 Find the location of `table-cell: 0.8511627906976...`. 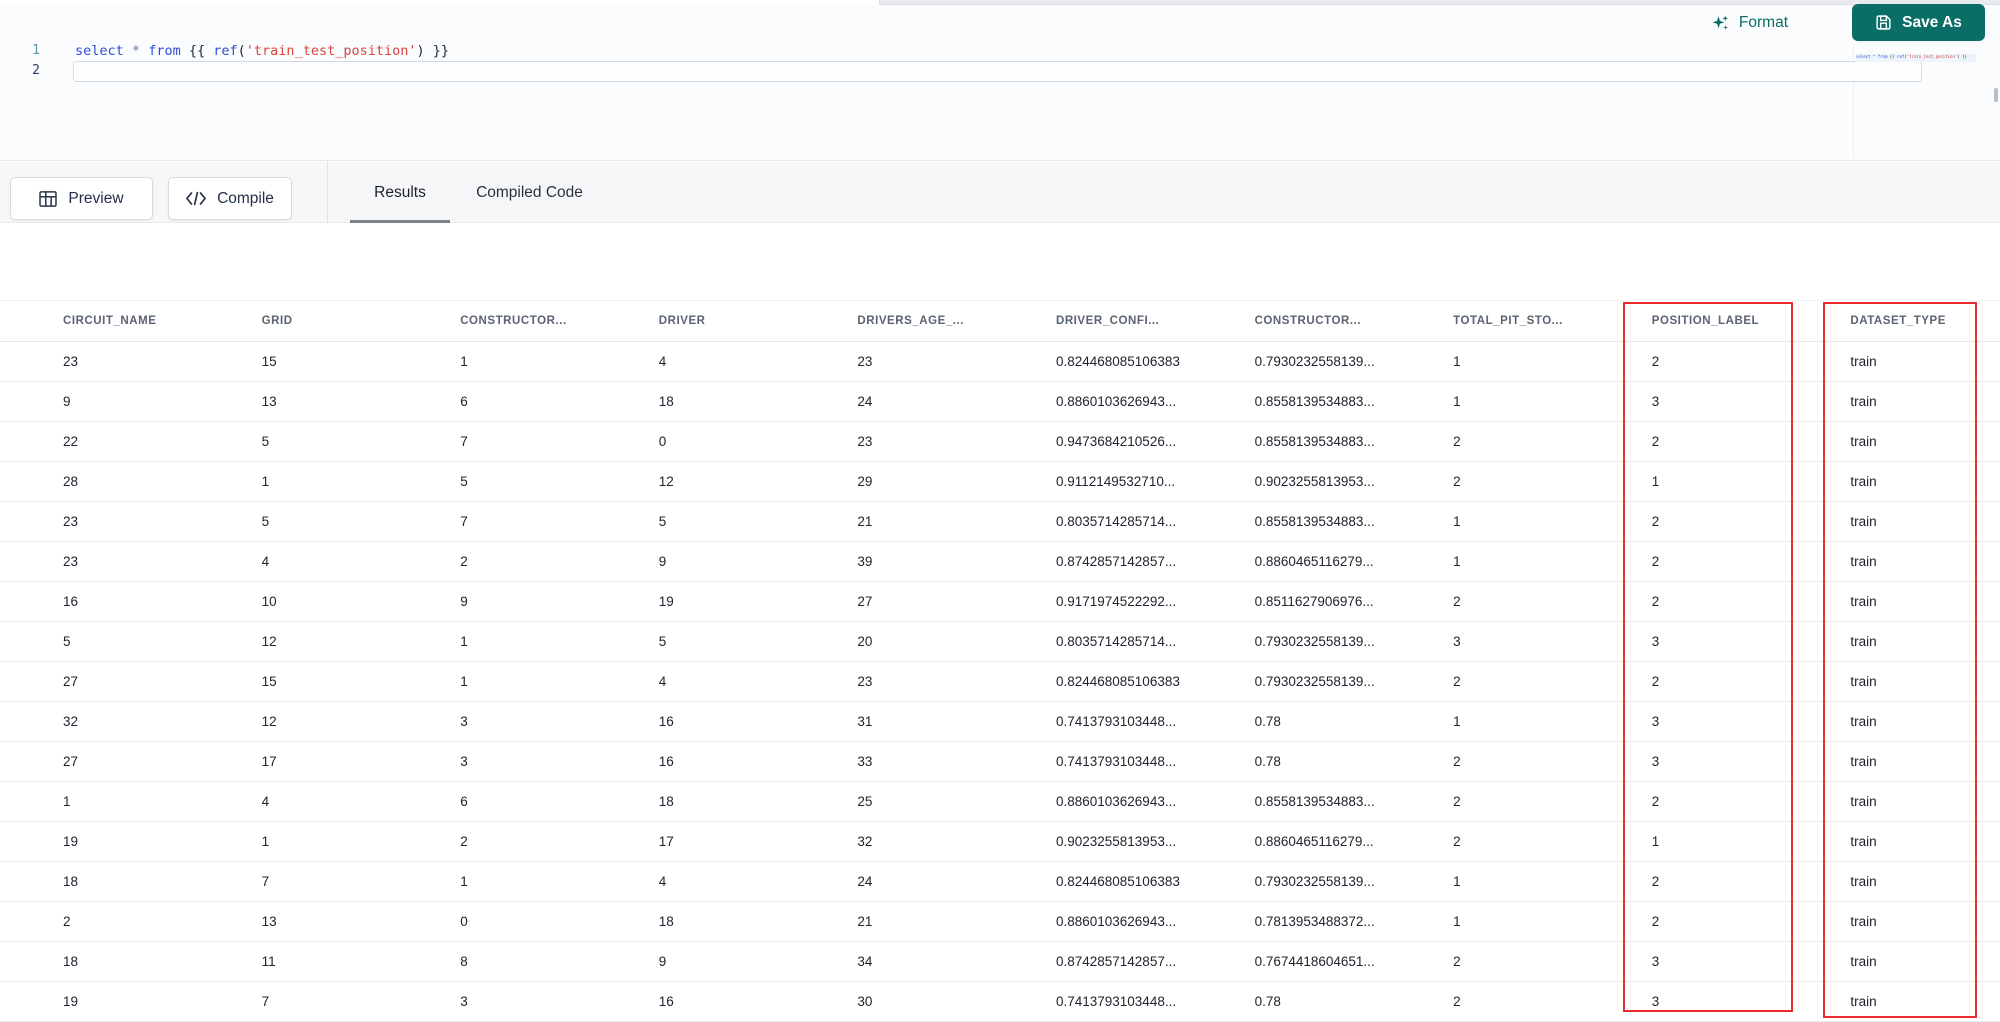

table-cell: 0.8511627906976... is located at coordinates (1314, 601).